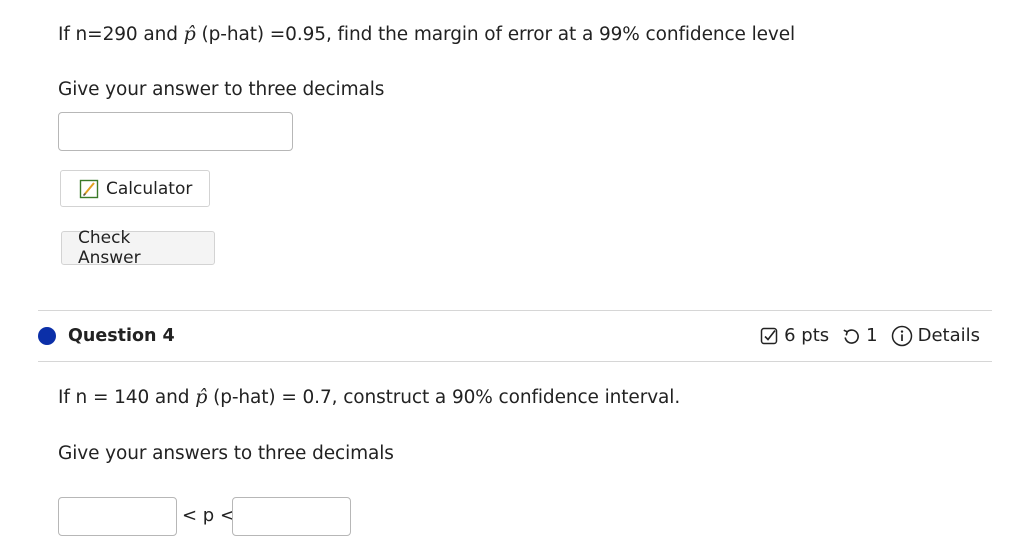 This screenshot has width=1024, height=544. I want to click on details-link: Details, so click(935, 336).